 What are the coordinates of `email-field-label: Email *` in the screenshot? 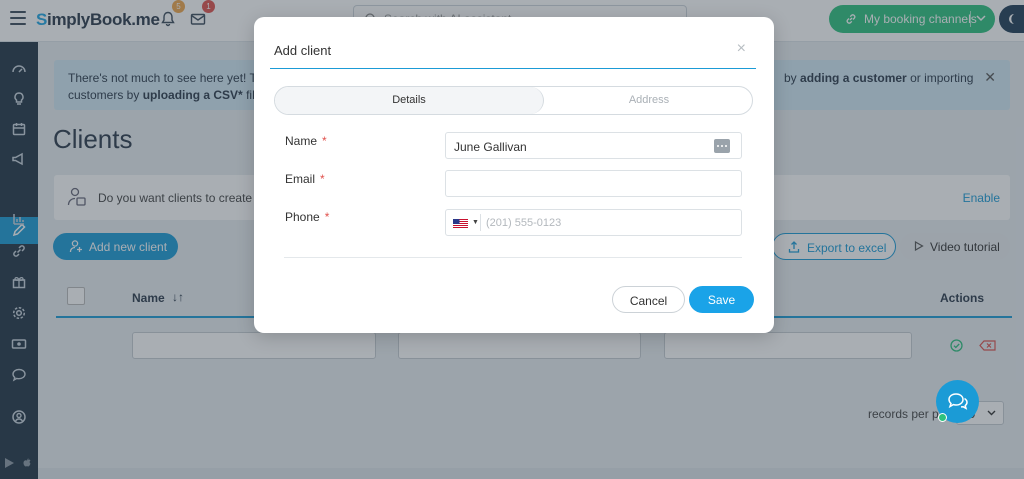 It's located at (305, 179).